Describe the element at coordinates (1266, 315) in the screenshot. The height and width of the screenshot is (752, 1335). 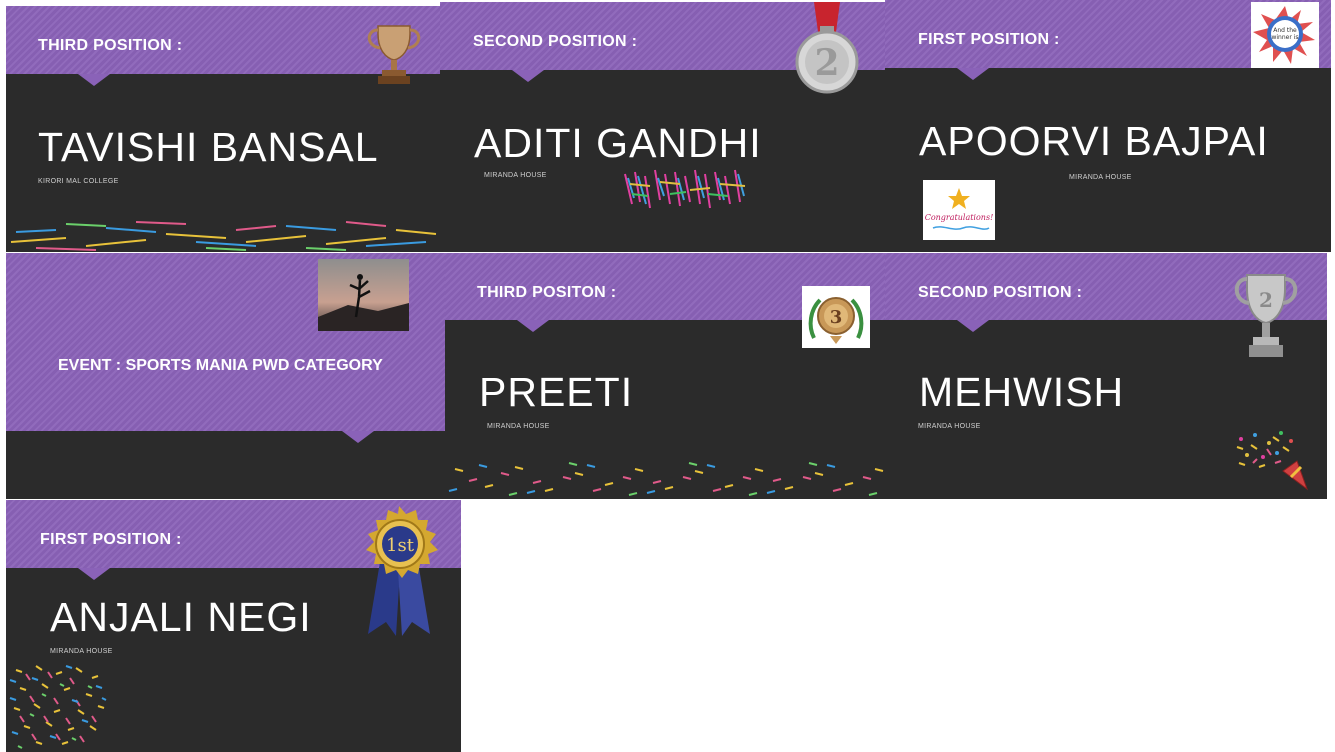
I see `silver-cup-icon: 2` at that location.